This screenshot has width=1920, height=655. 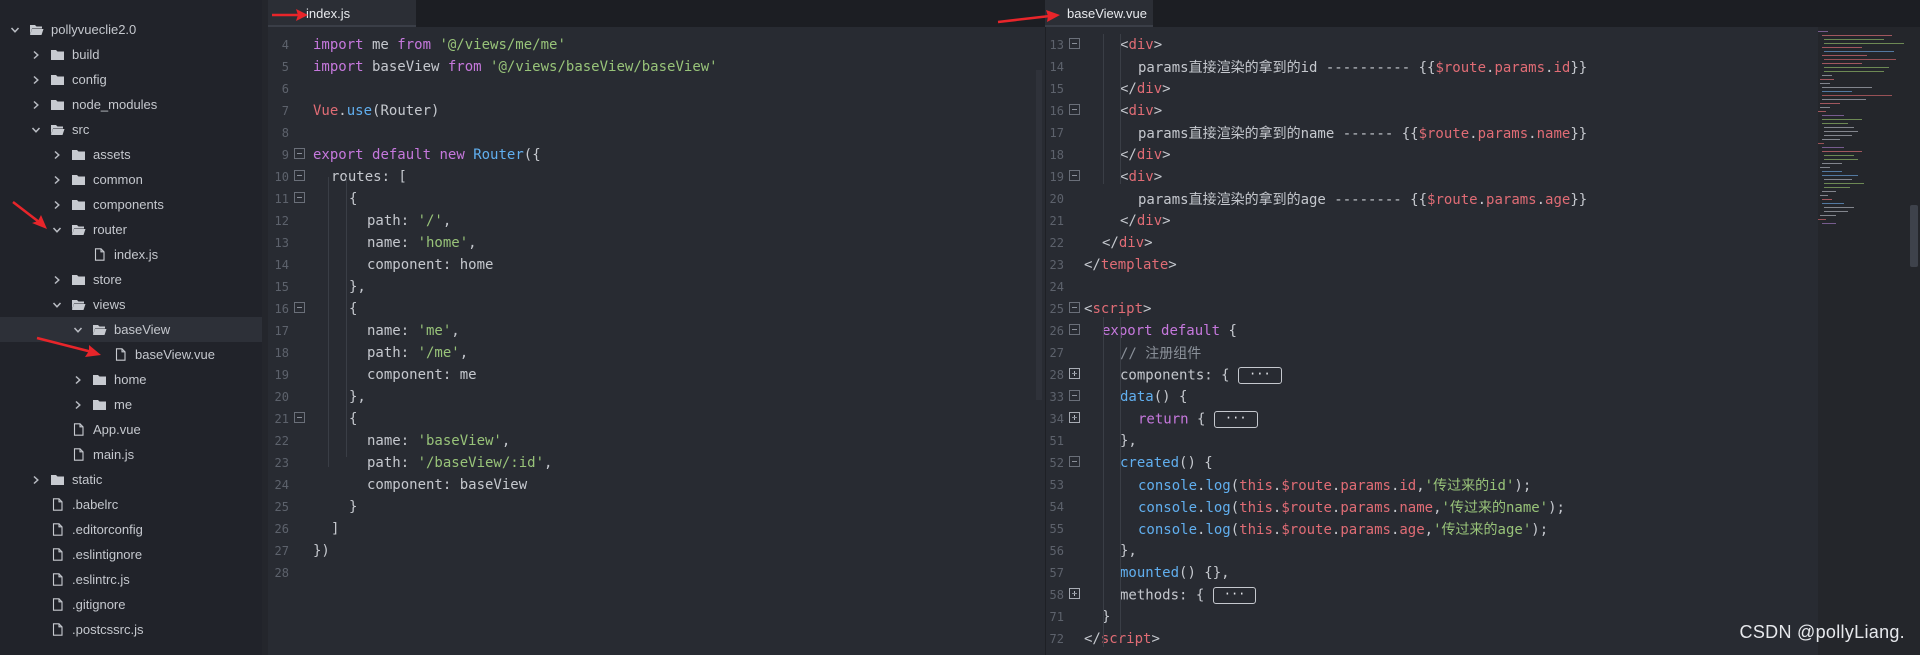 What do you see at coordinates (656, 111) in the screenshot?
I see `code-line: 7 Vue.use(Router)` at bounding box center [656, 111].